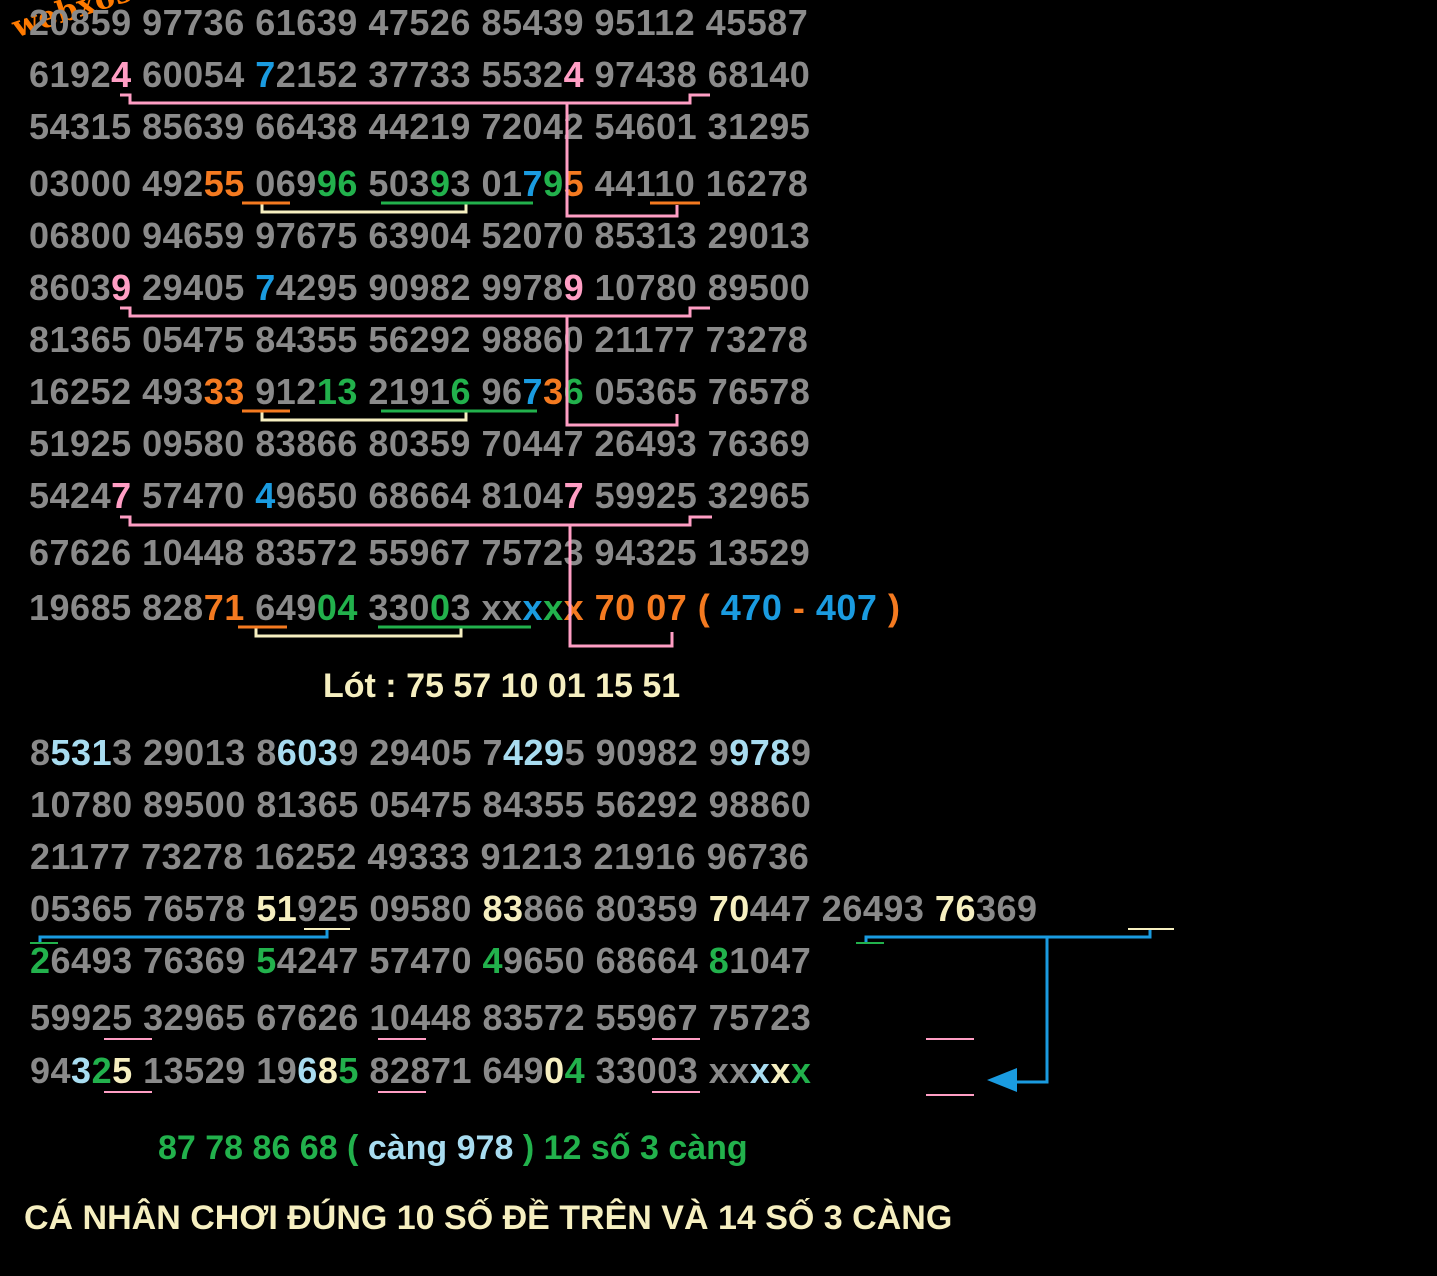 This screenshot has width=1437, height=1276. I want to click on blue-arrow-head, so click(1002, 1080).